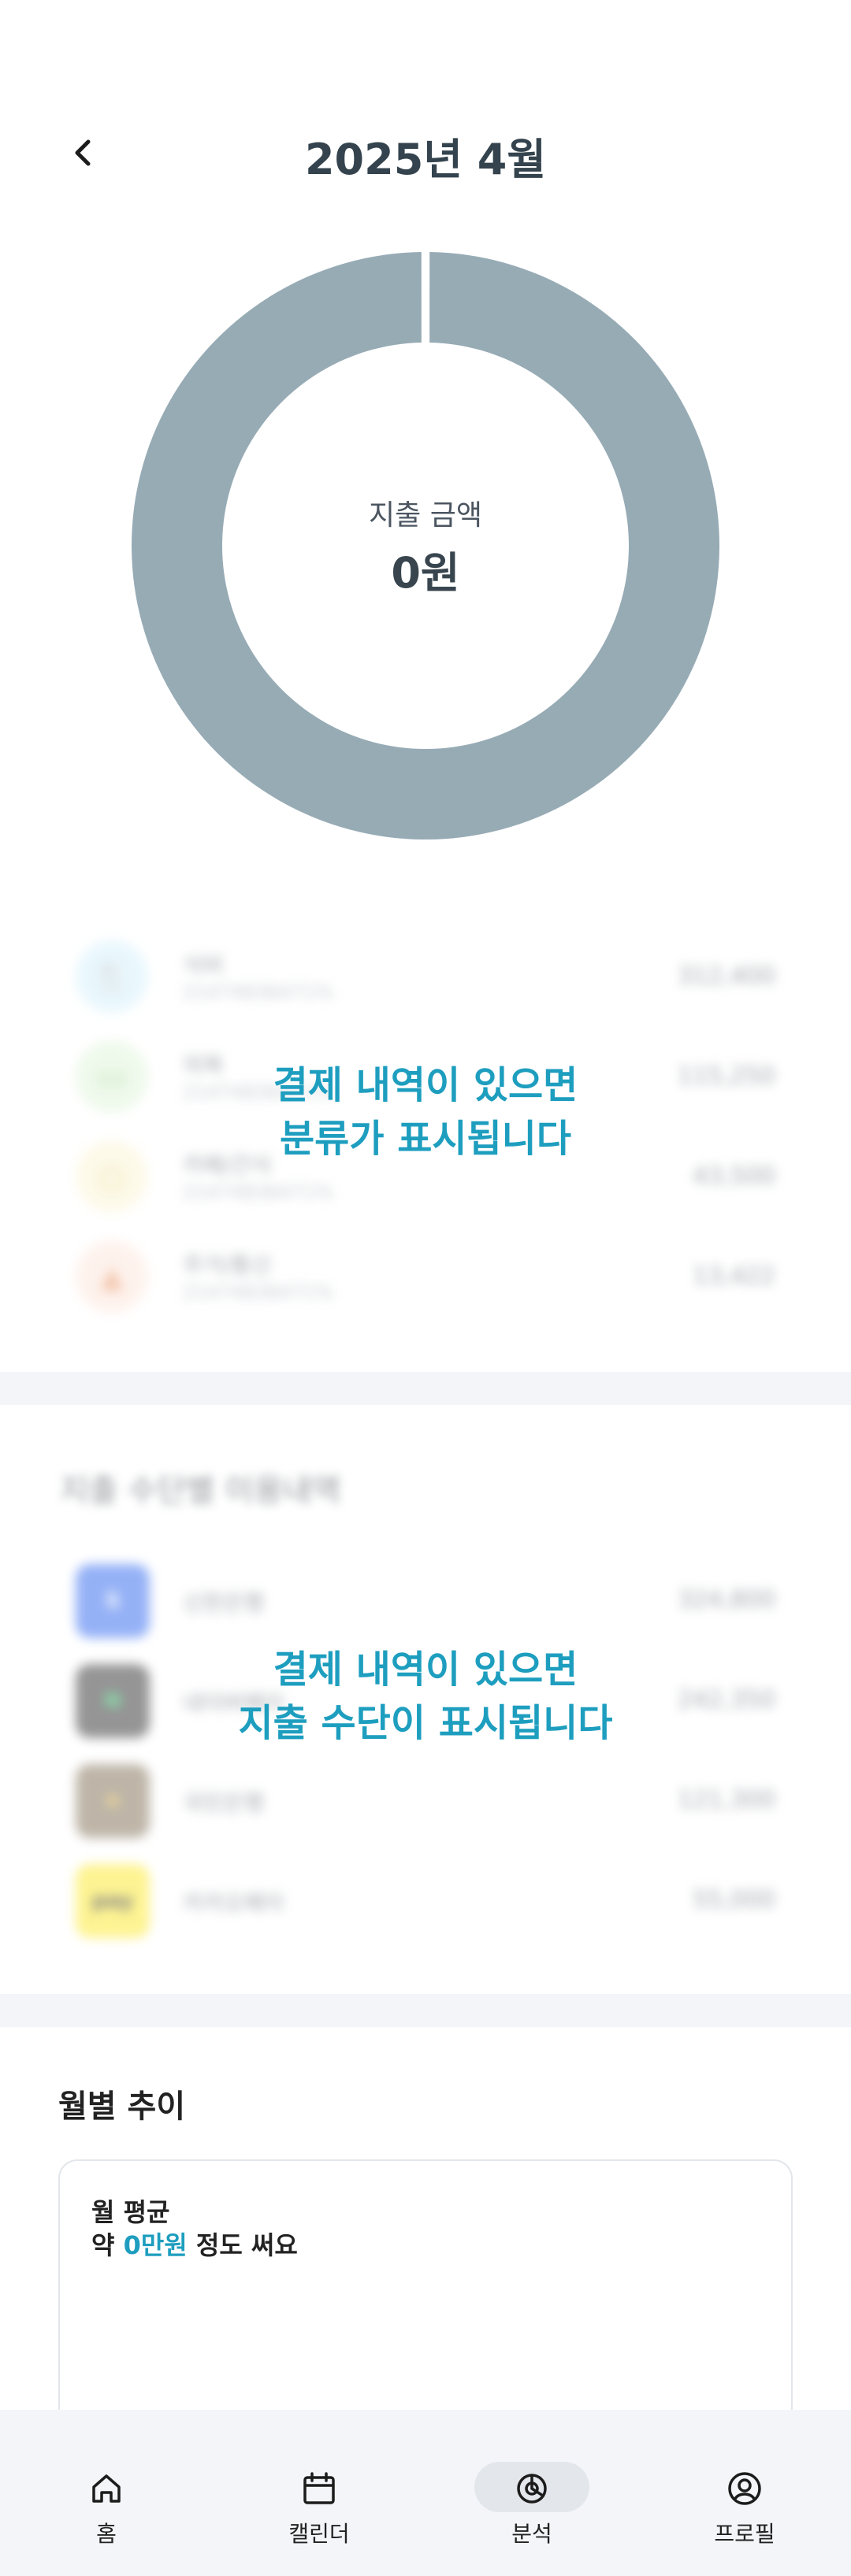  I want to click on category-amount: 43,500, so click(734, 1176).